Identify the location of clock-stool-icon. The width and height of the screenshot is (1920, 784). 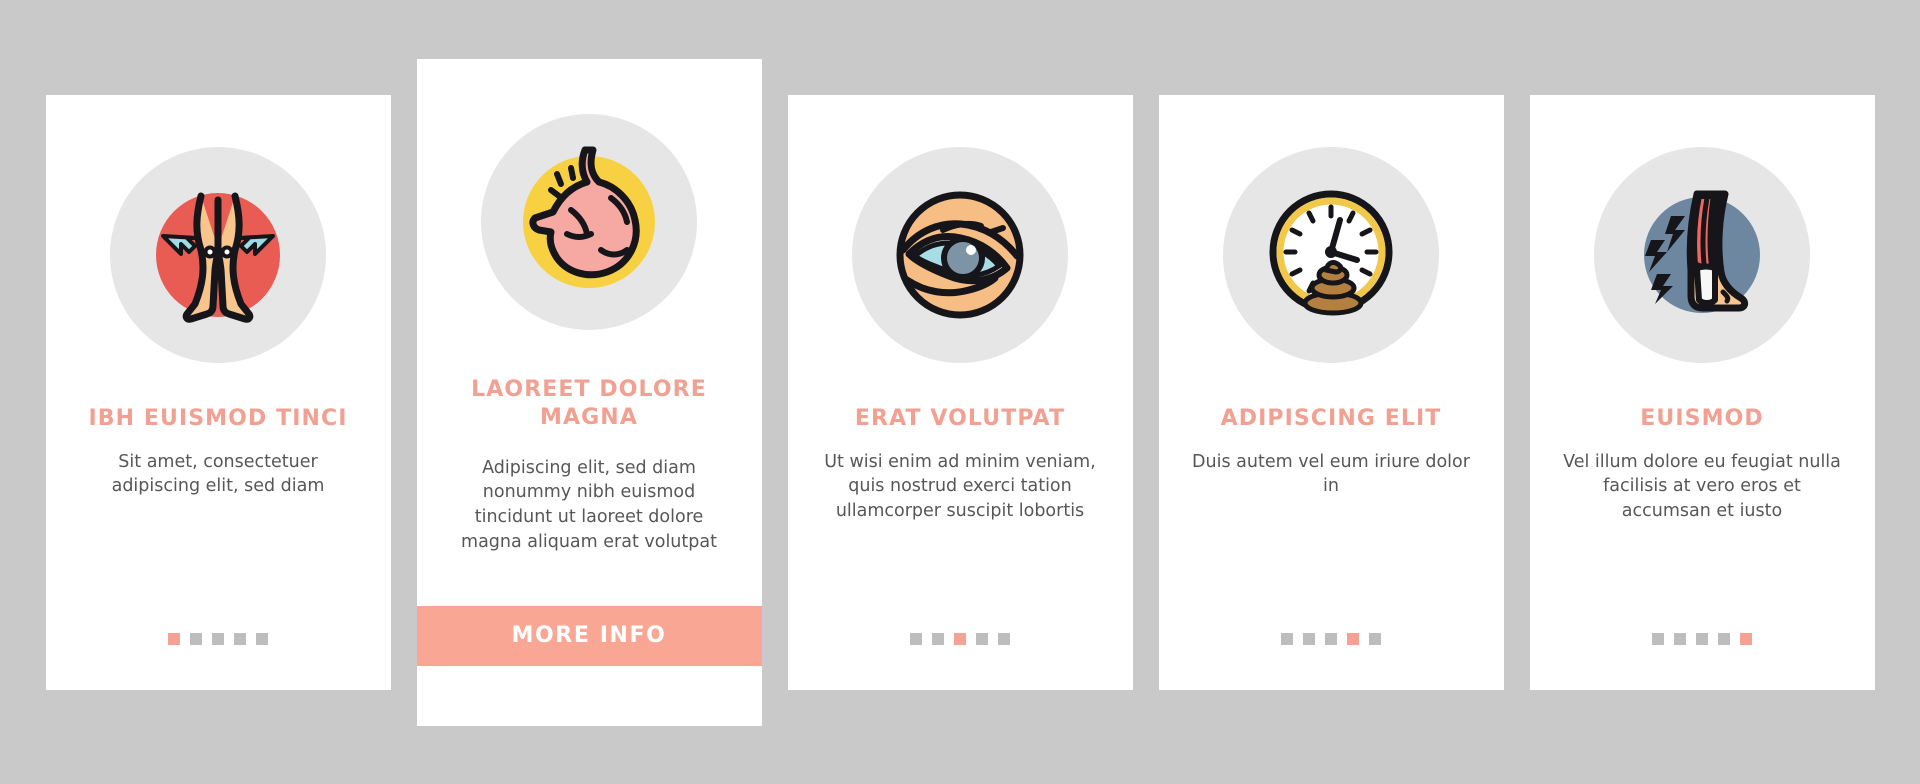
(1331, 252).